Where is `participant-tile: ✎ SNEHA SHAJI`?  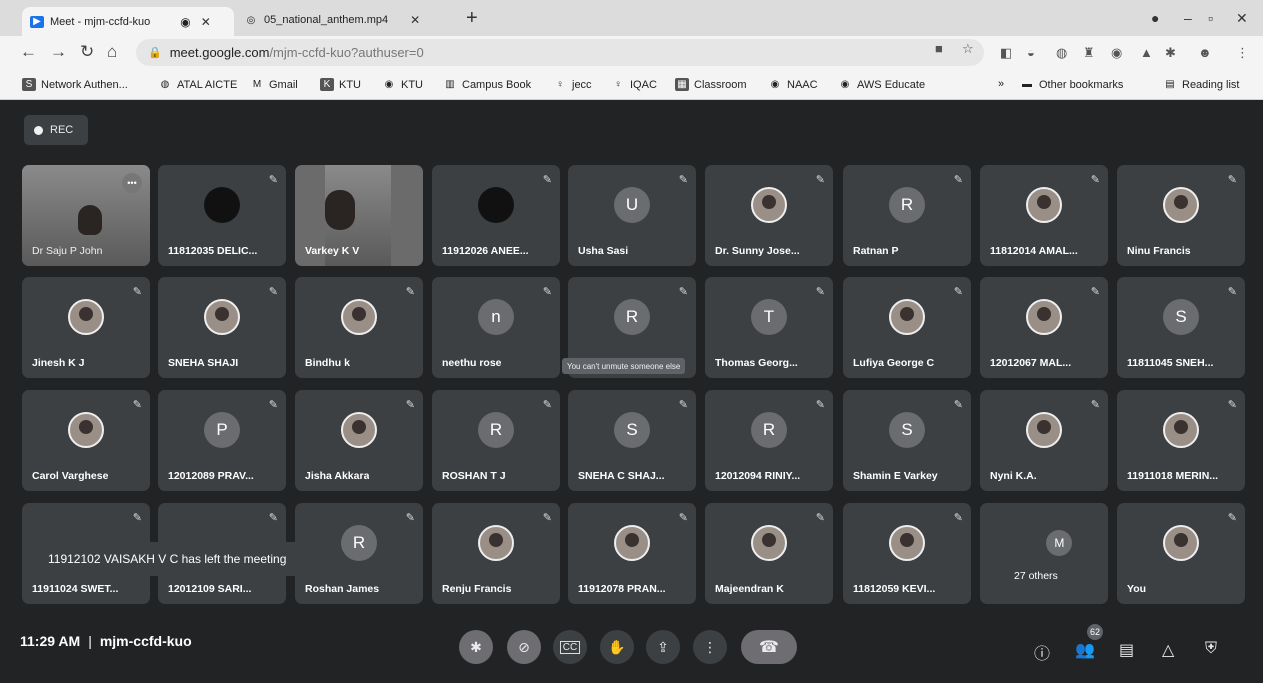 participant-tile: ✎ SNEHA SHAJI is located at coordinates (222, 327).